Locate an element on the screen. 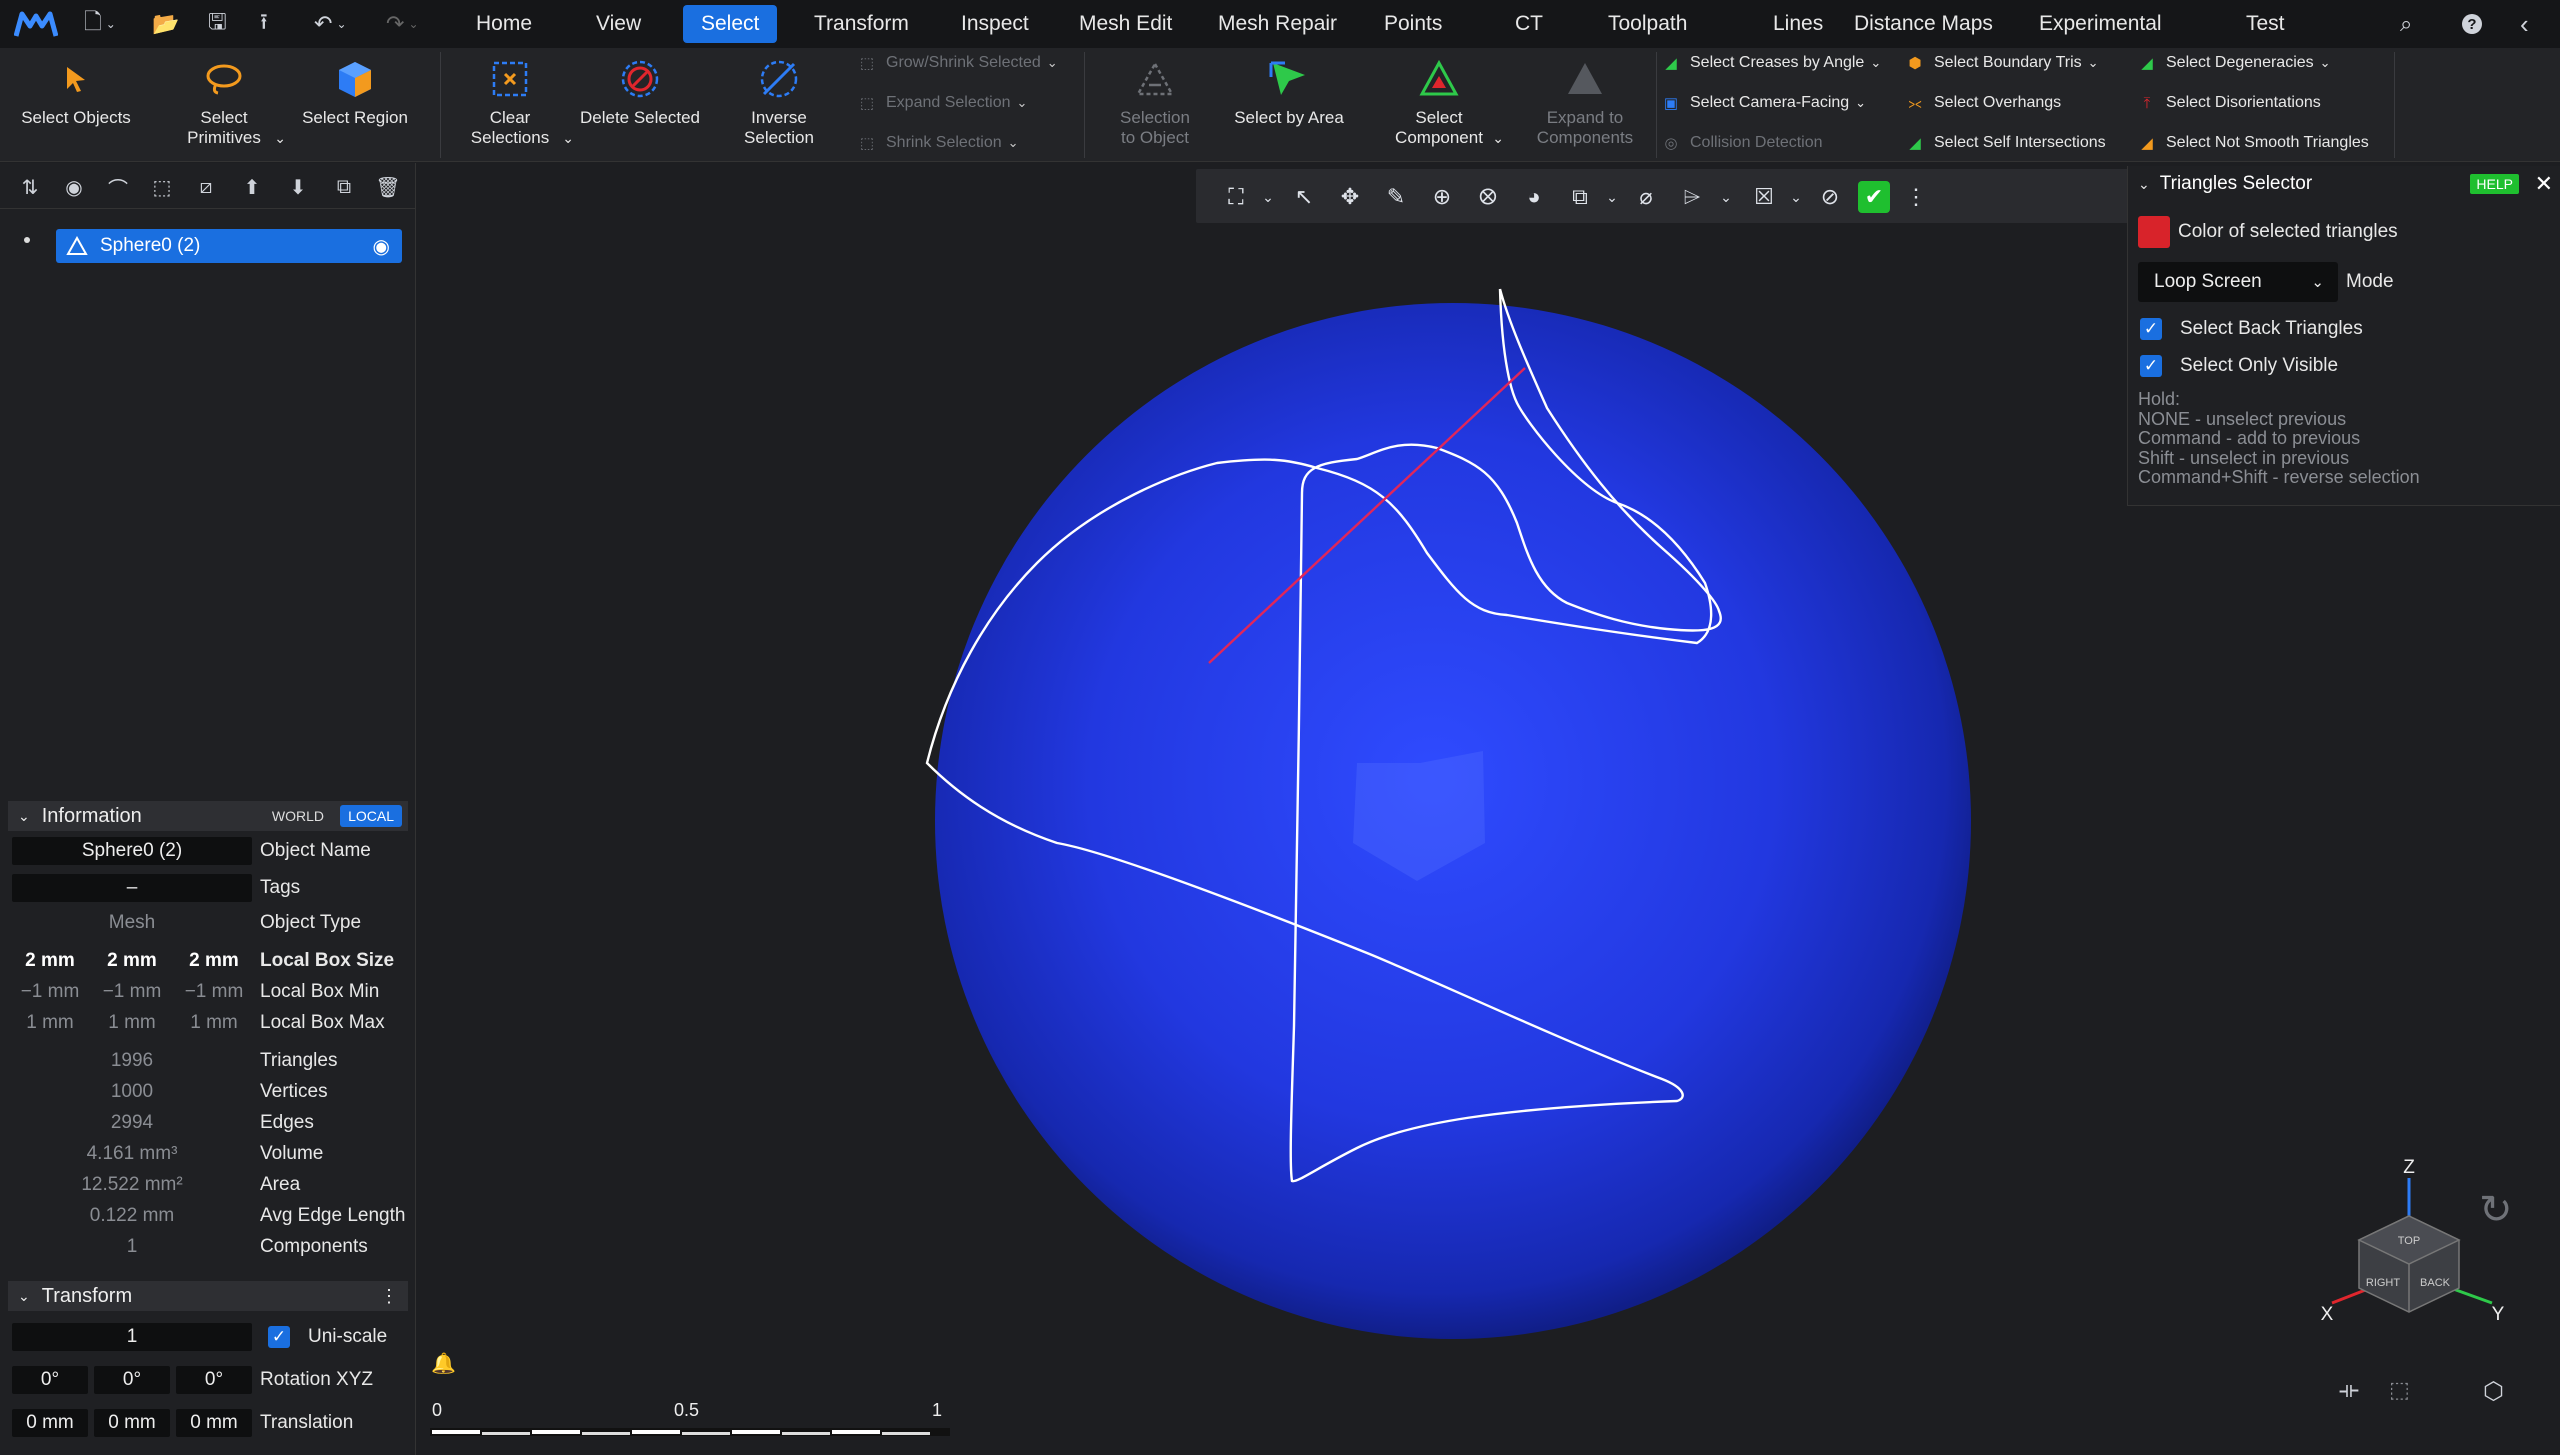 This screenshot has height=1455, width=2560. tab-lines: Lines is located at coordinates (1798, 24).